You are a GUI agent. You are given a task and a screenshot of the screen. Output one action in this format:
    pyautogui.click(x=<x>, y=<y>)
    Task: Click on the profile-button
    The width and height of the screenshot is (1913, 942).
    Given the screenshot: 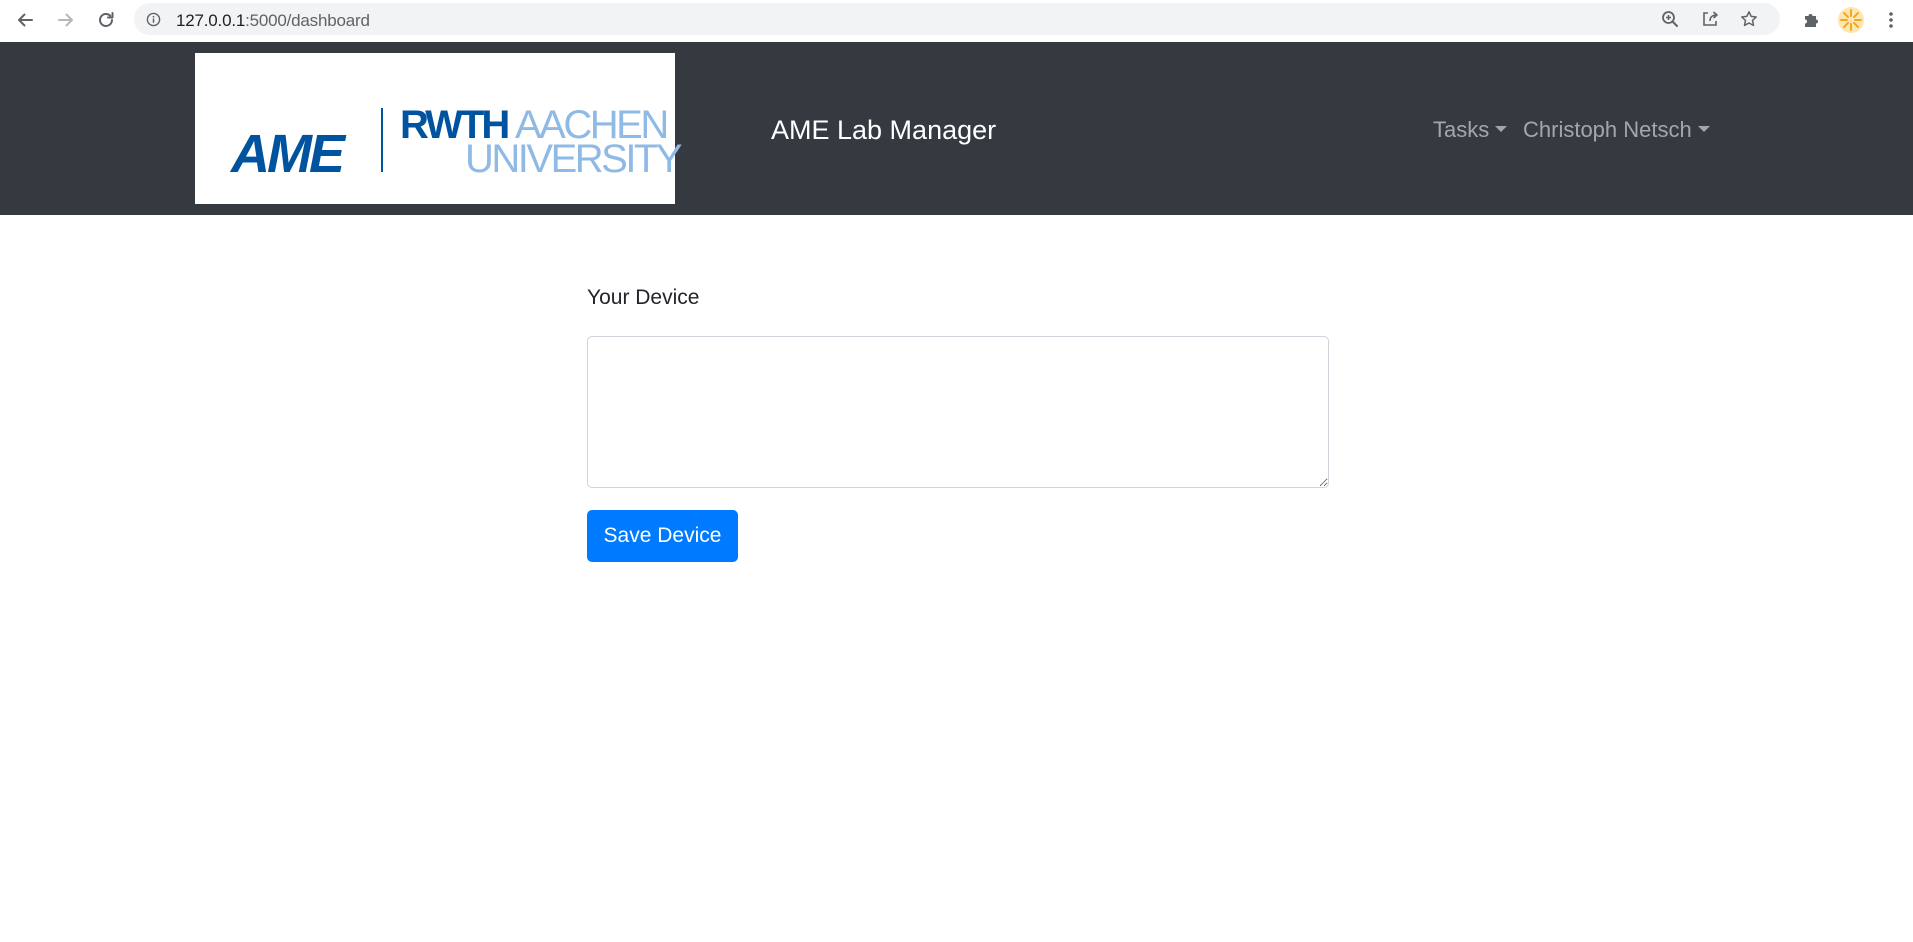 What is the action you would take?
    pyautogui.click(x=1851, y=20)
    